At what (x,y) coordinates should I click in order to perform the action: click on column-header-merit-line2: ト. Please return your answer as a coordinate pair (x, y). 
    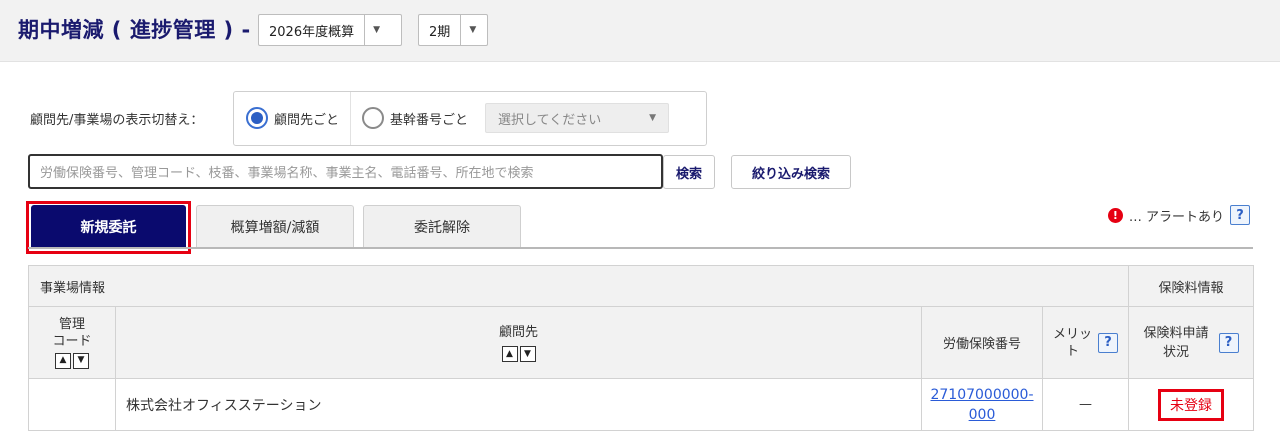
    Looking at the image, I should click on (1073, 351).